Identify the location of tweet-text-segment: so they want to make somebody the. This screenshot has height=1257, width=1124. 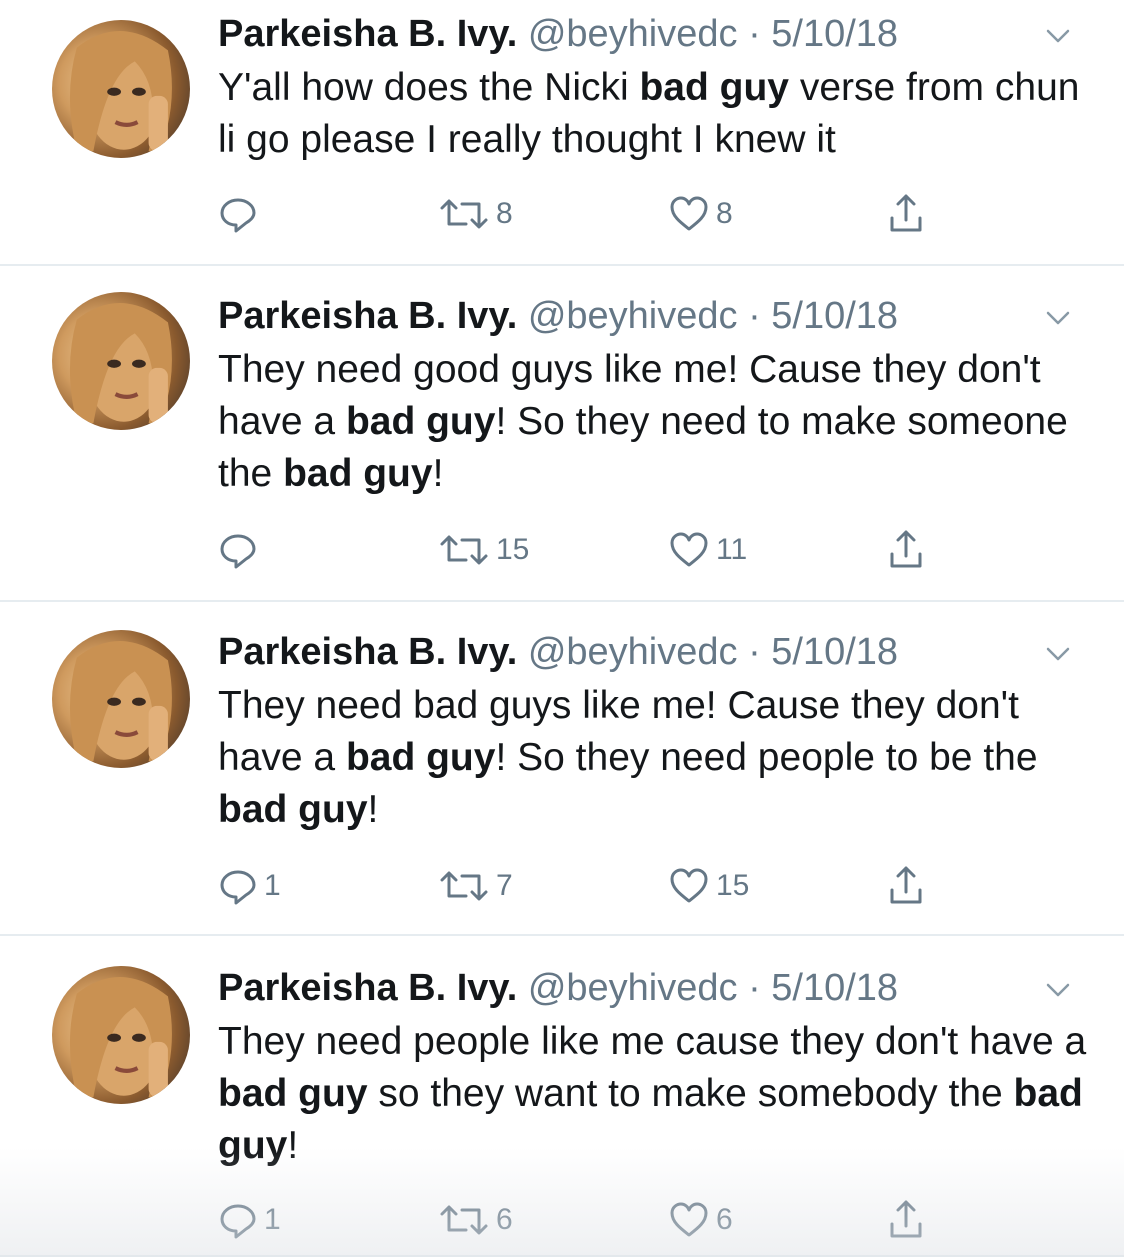
(690, 1093).